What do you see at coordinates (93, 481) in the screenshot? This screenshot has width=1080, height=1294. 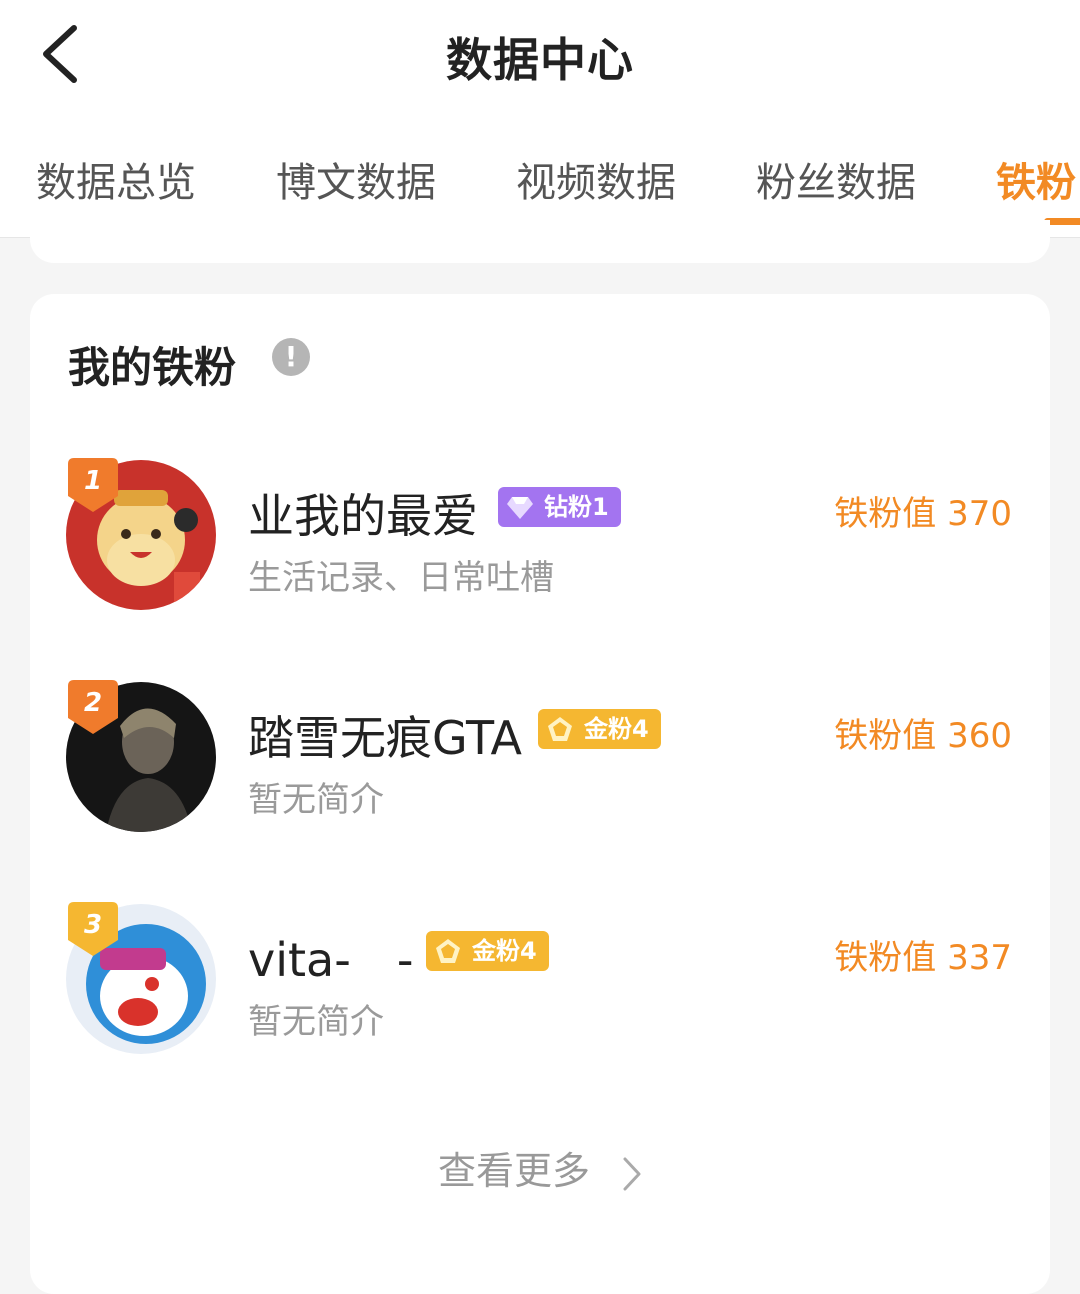 I see `rank-number: 1` at bounding box center [93, 481].